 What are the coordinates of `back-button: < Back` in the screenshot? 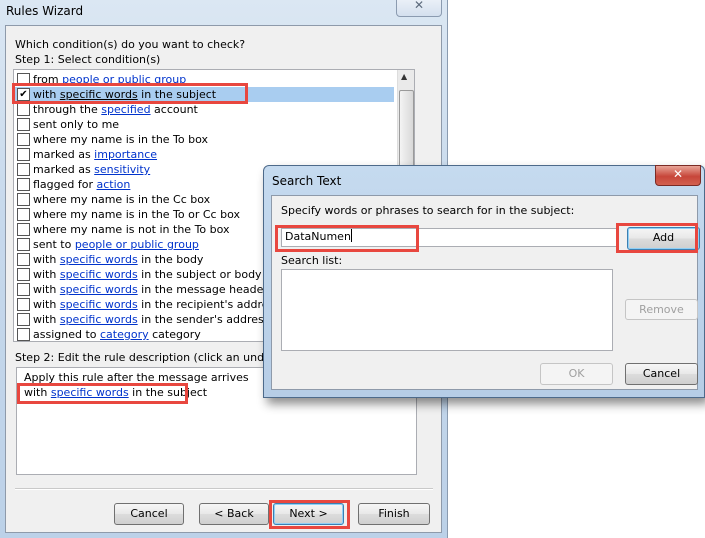 It's located at (234, 514).